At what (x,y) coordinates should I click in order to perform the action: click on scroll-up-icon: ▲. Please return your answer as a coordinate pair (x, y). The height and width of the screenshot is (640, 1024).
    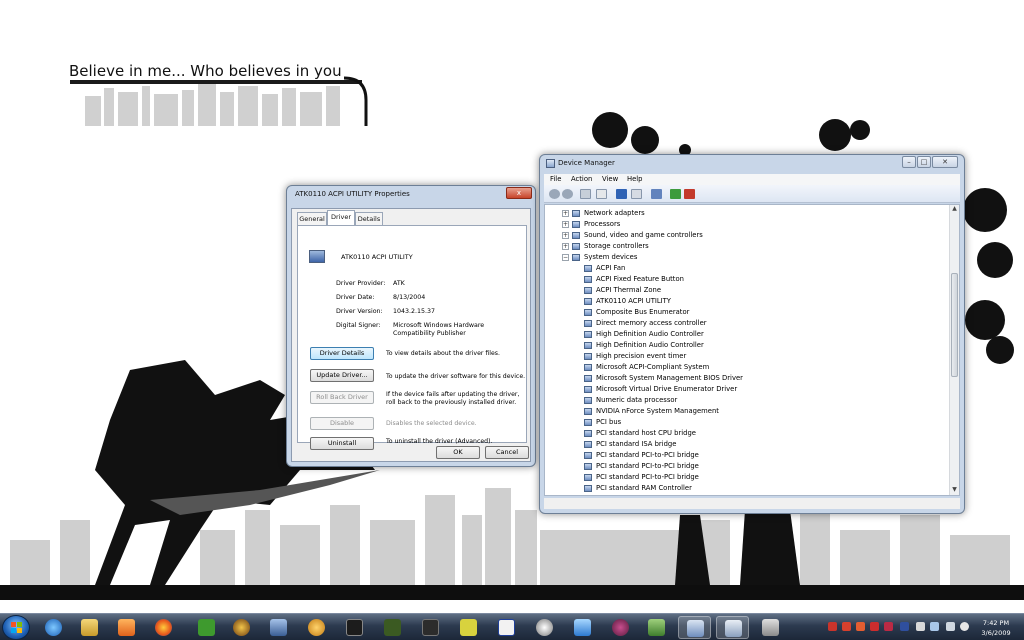
    Looking at the image, I should click on (954, 209).